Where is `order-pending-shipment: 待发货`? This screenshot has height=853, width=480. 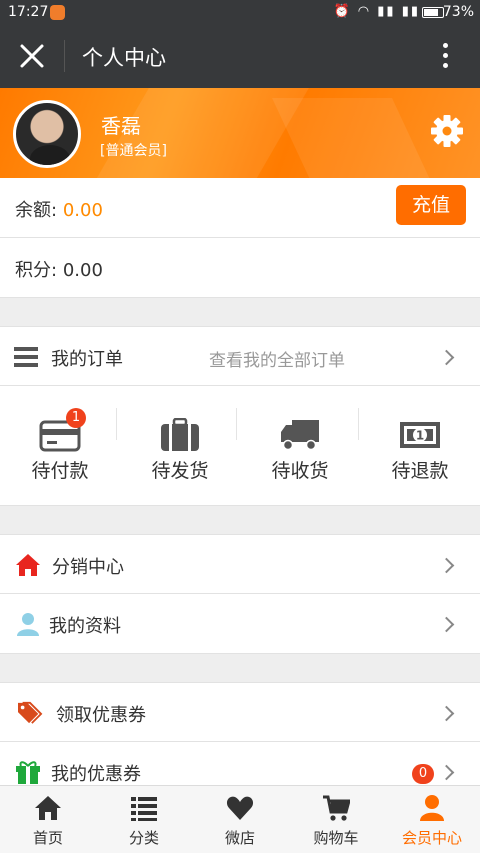
order-pending-shipment: 待发货 is located at coordinates (180, 446).